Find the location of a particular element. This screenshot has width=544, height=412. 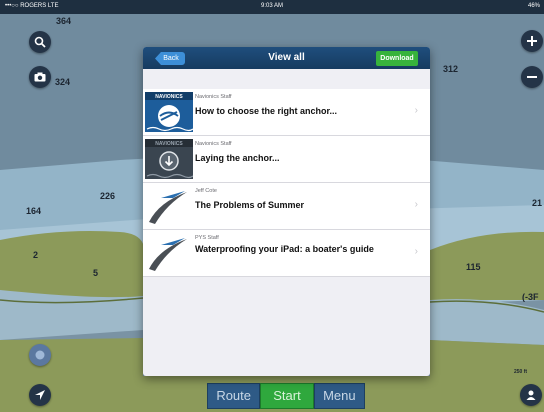

user-icon is located at coordinates (531, 395).